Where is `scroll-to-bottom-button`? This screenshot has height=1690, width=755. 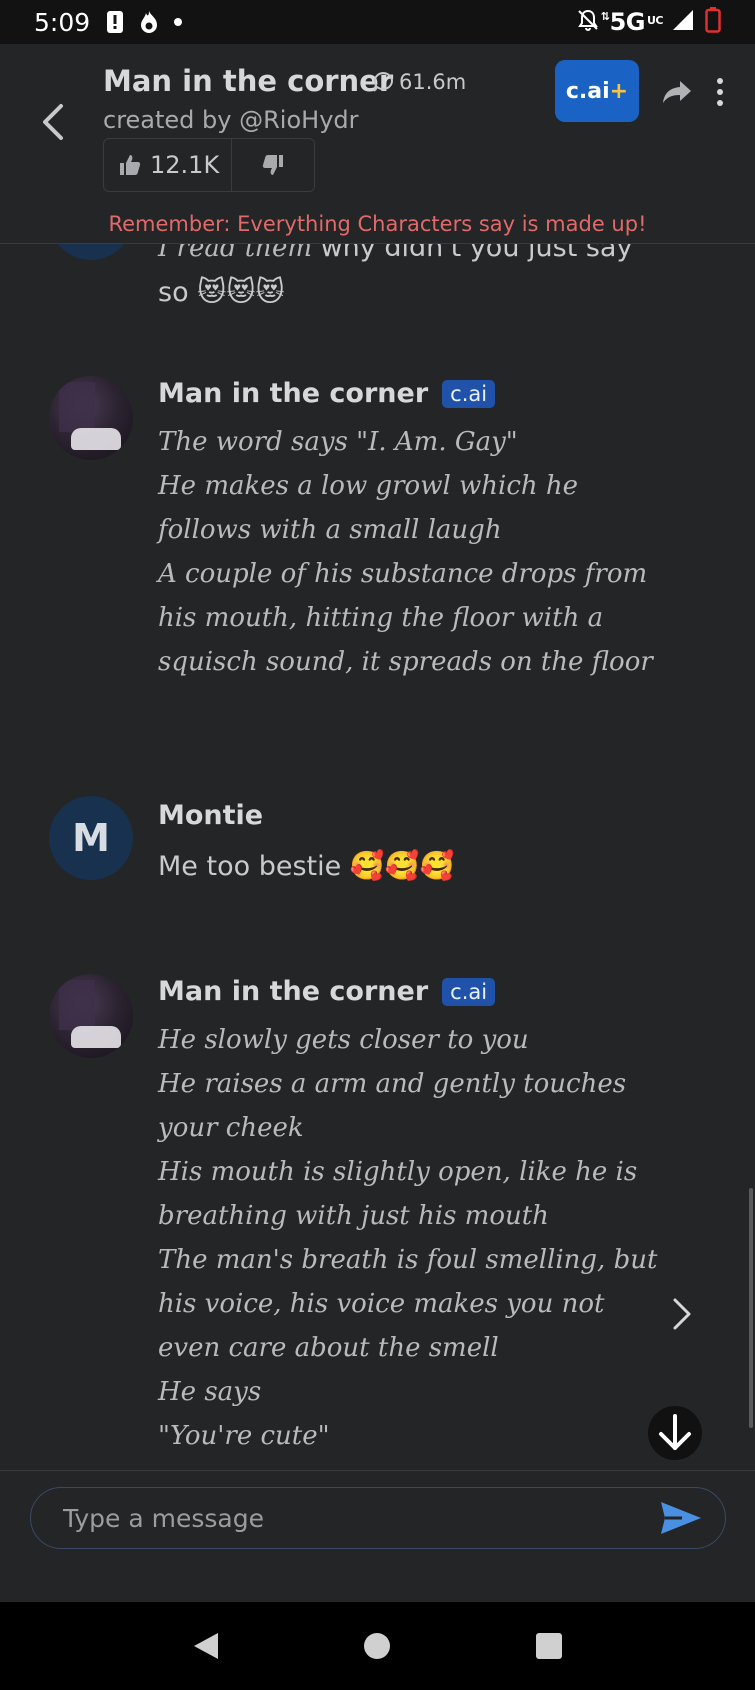
scroll-to-bottom-button is located at coordinates (675, 1433).